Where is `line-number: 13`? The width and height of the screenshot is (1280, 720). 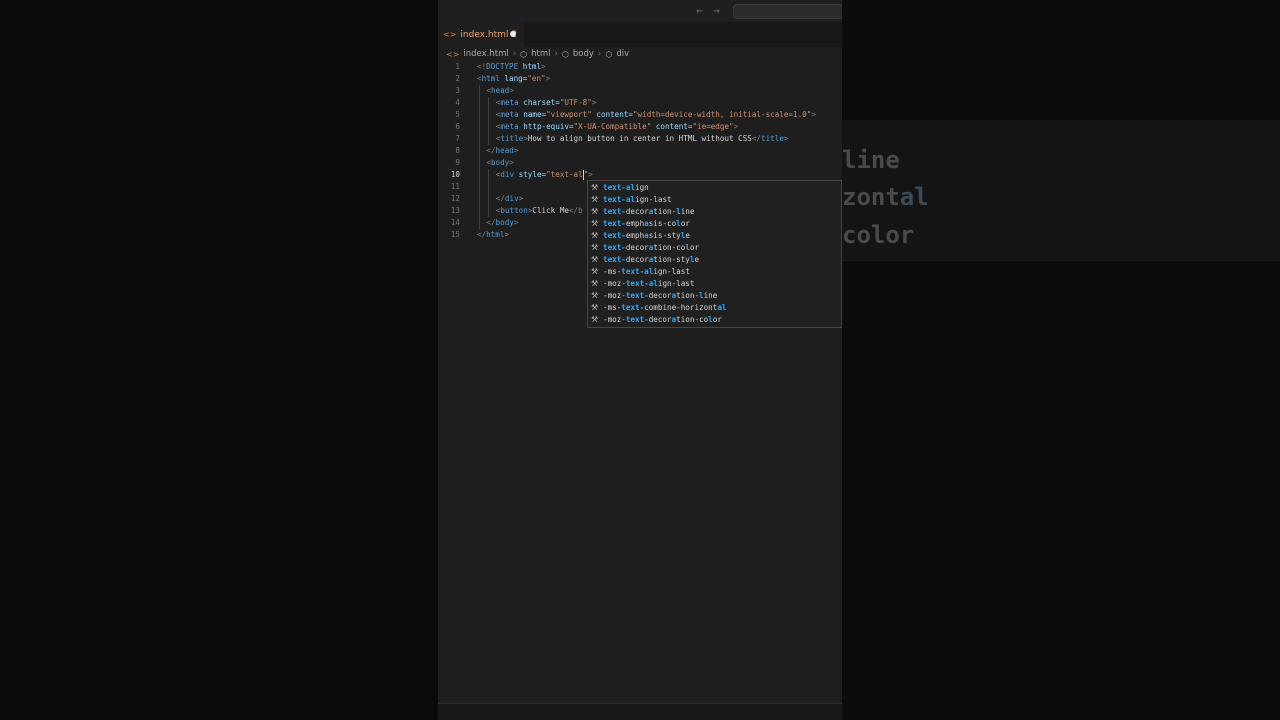 line-number: 13 is located at coordinates (455, 210).